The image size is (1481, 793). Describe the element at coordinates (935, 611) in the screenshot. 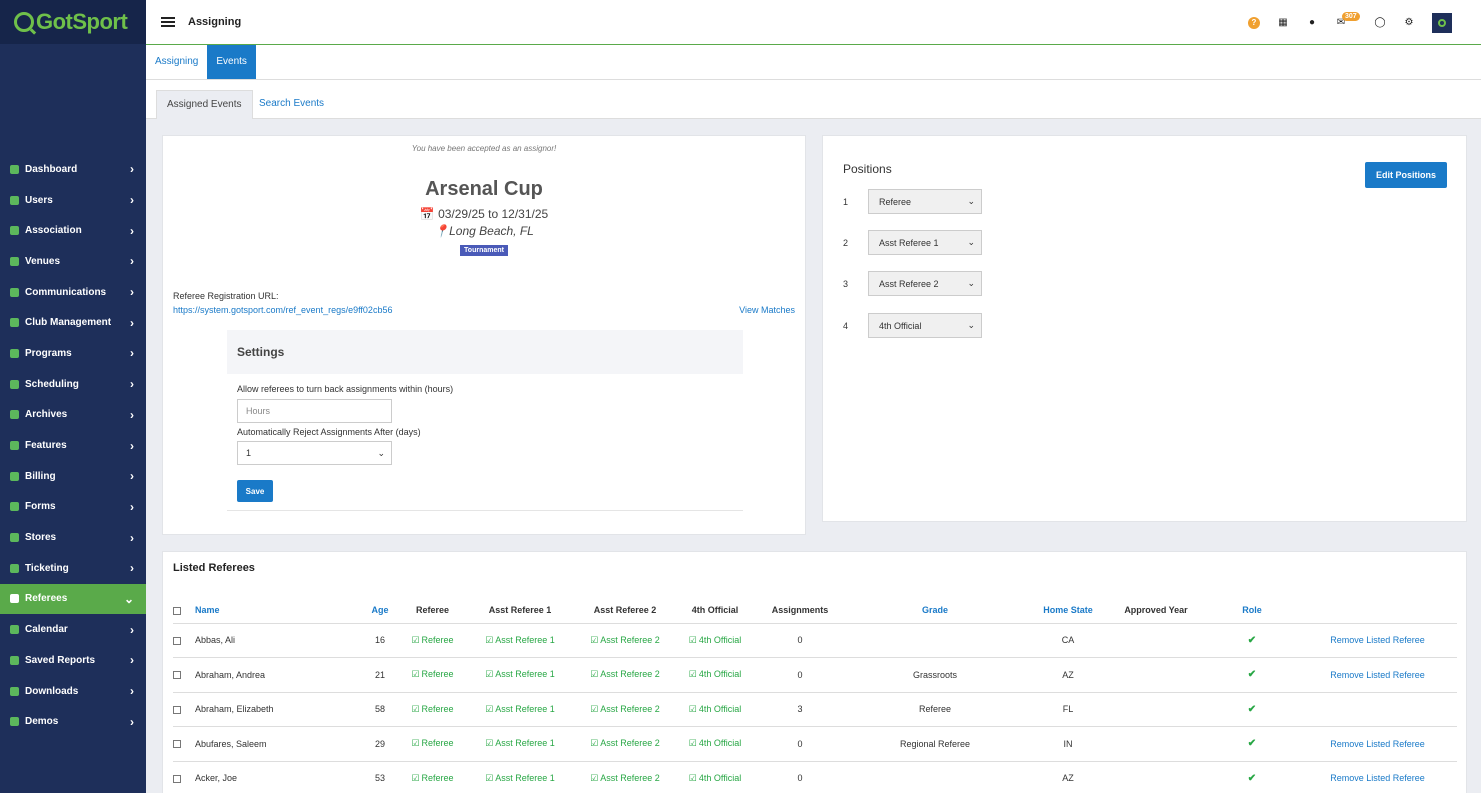

I see `col-grade: Grade` at that location.